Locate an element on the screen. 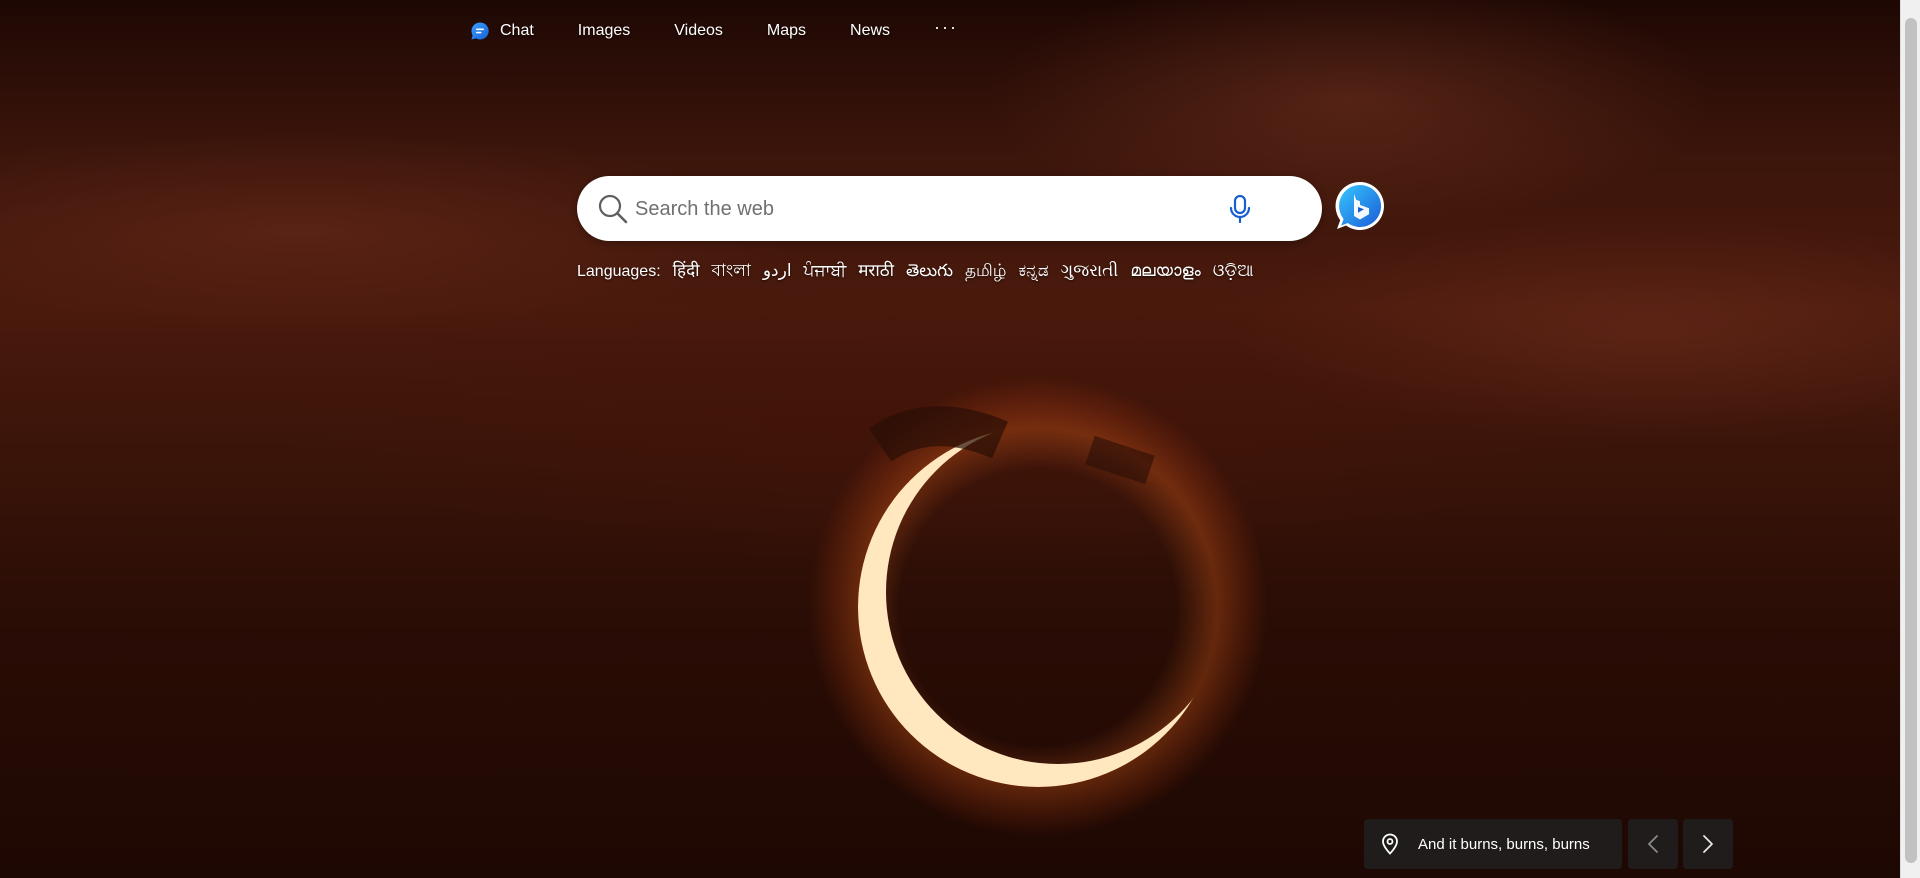  nav-maps: Maps is located at coordinates (786, 31).